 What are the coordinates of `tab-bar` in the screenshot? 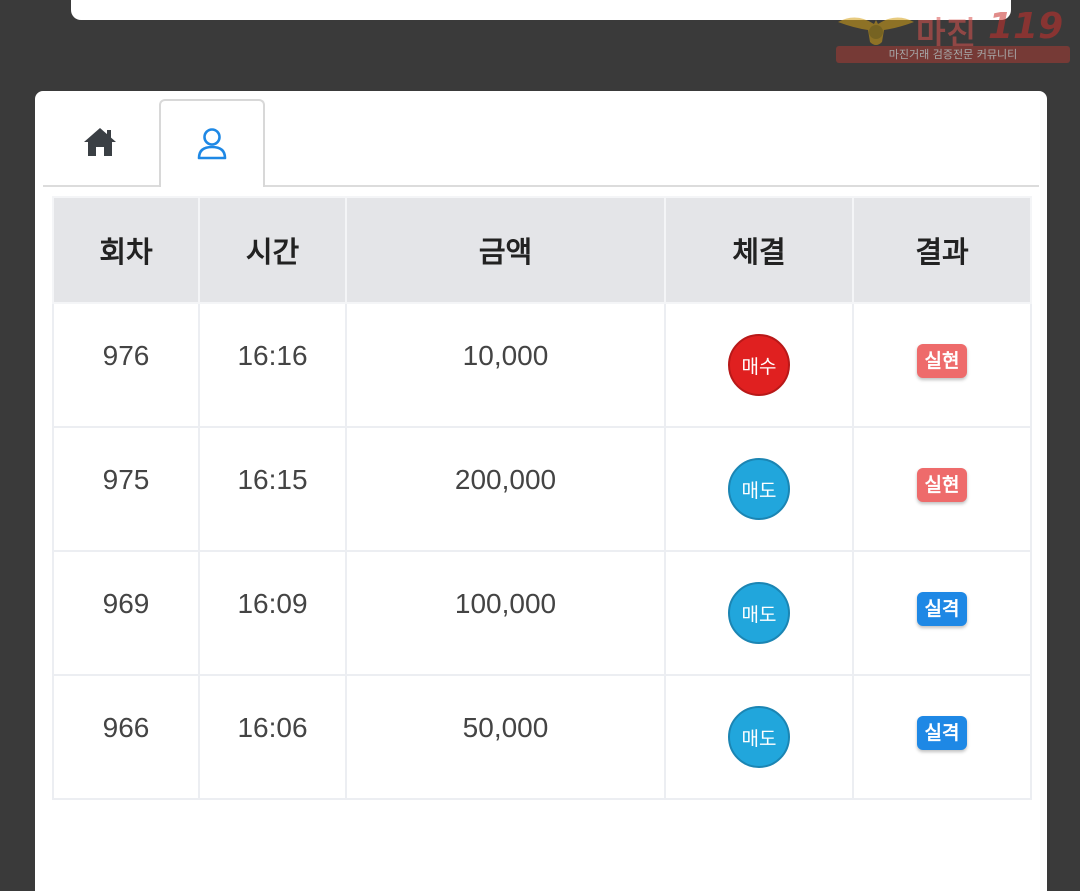 It's located at (541, 143).